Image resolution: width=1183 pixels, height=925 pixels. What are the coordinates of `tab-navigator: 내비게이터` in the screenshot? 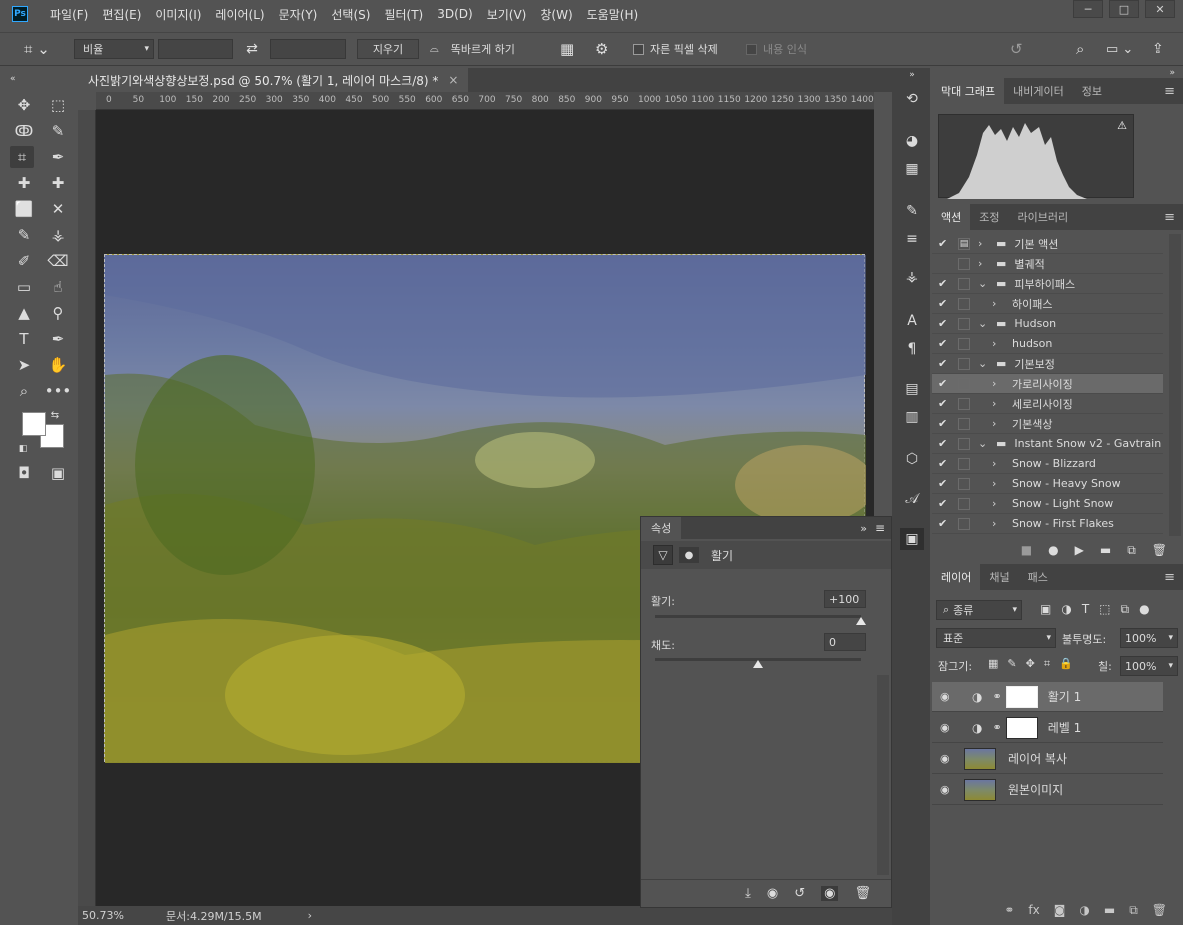 It's located at (1038, 91).